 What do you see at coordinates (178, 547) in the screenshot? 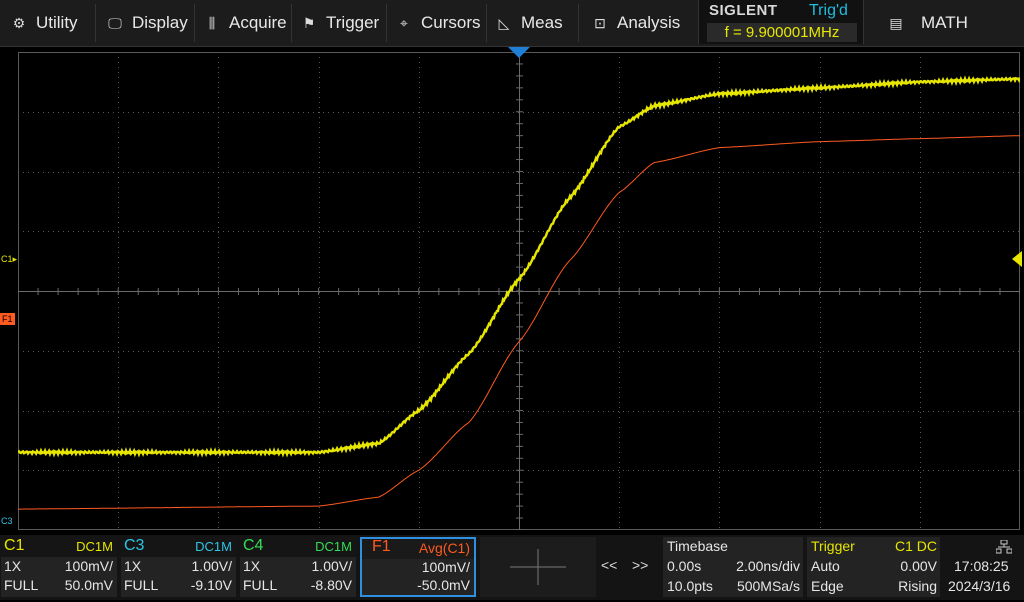
I see `c3-header: C3 DC1M` at bounding box center [178, 547].